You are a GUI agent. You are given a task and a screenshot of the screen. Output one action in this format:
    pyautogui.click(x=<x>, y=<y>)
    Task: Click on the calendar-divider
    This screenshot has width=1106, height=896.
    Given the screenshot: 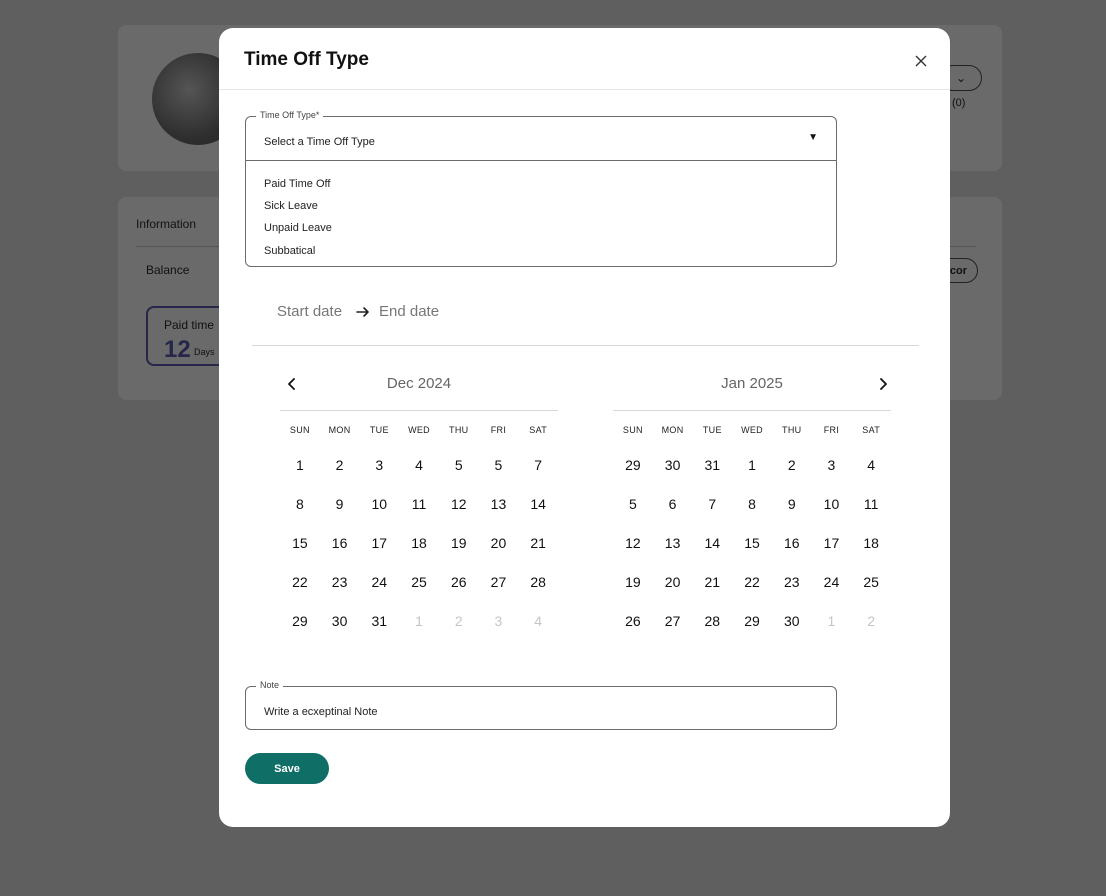 What is the action you would take?
    pyautogui.click(x=419, y=410)
    